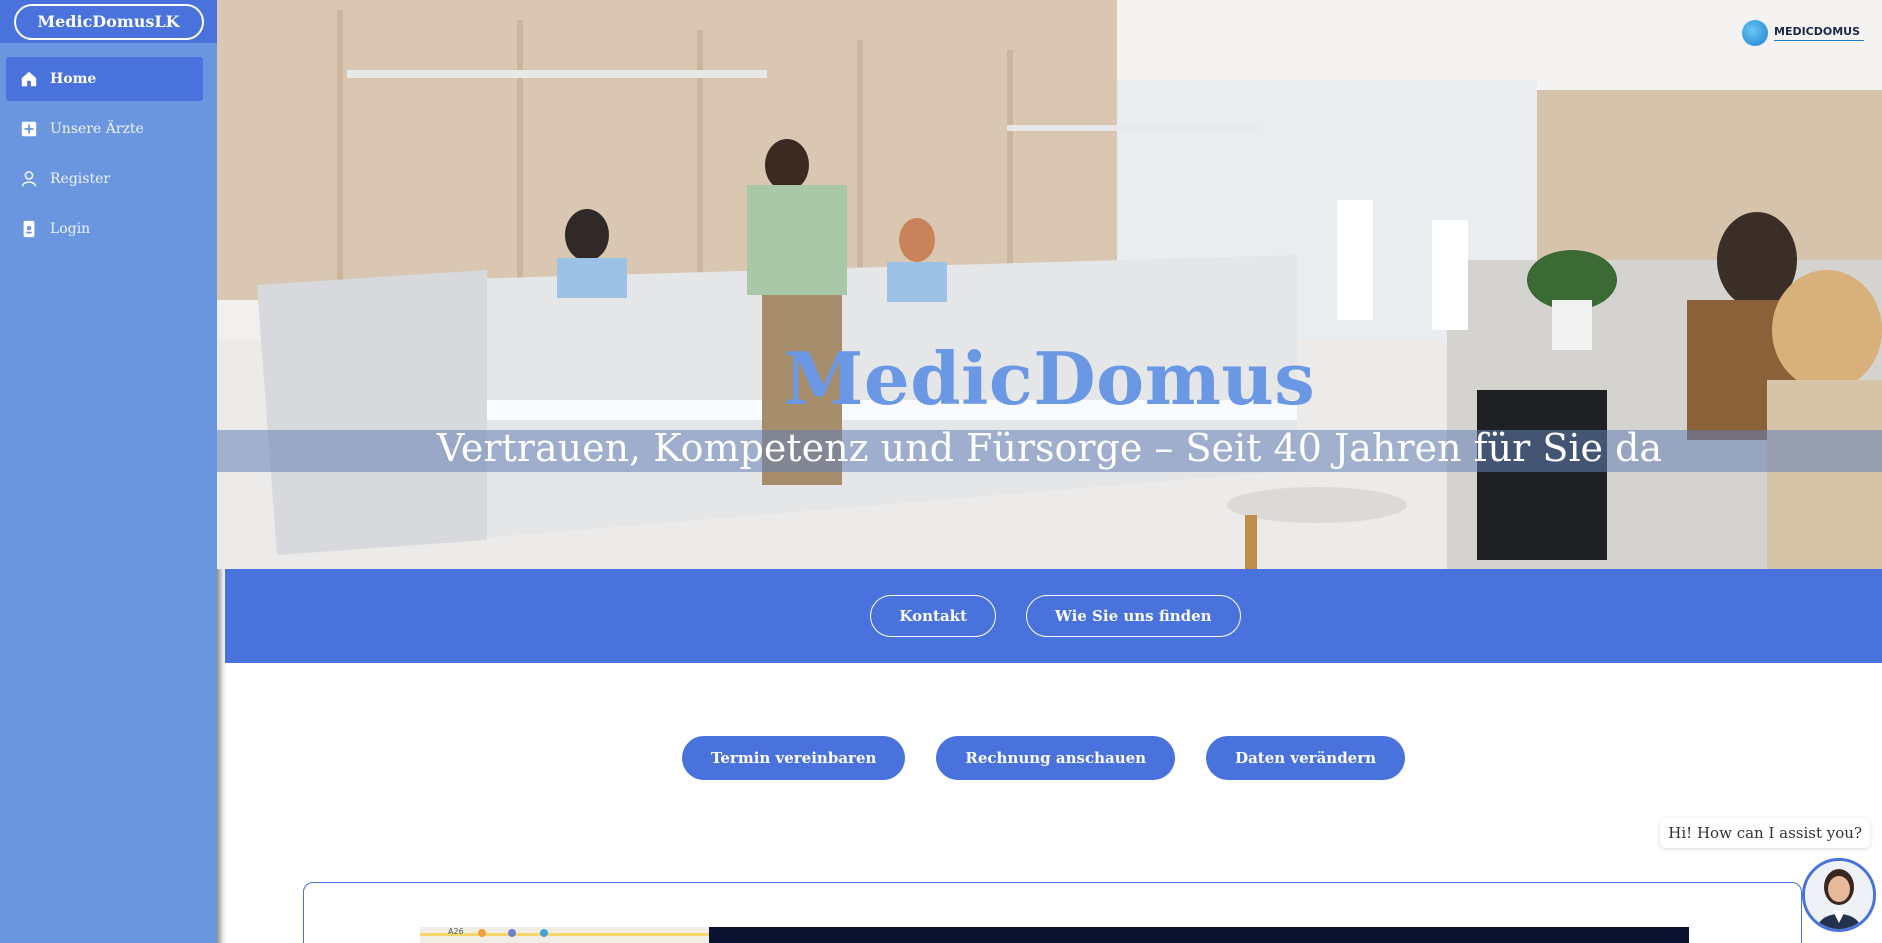  Describe the element at coordinates (933, 616) in the screenshot. I see `contact-button: Kontakt` at that location.